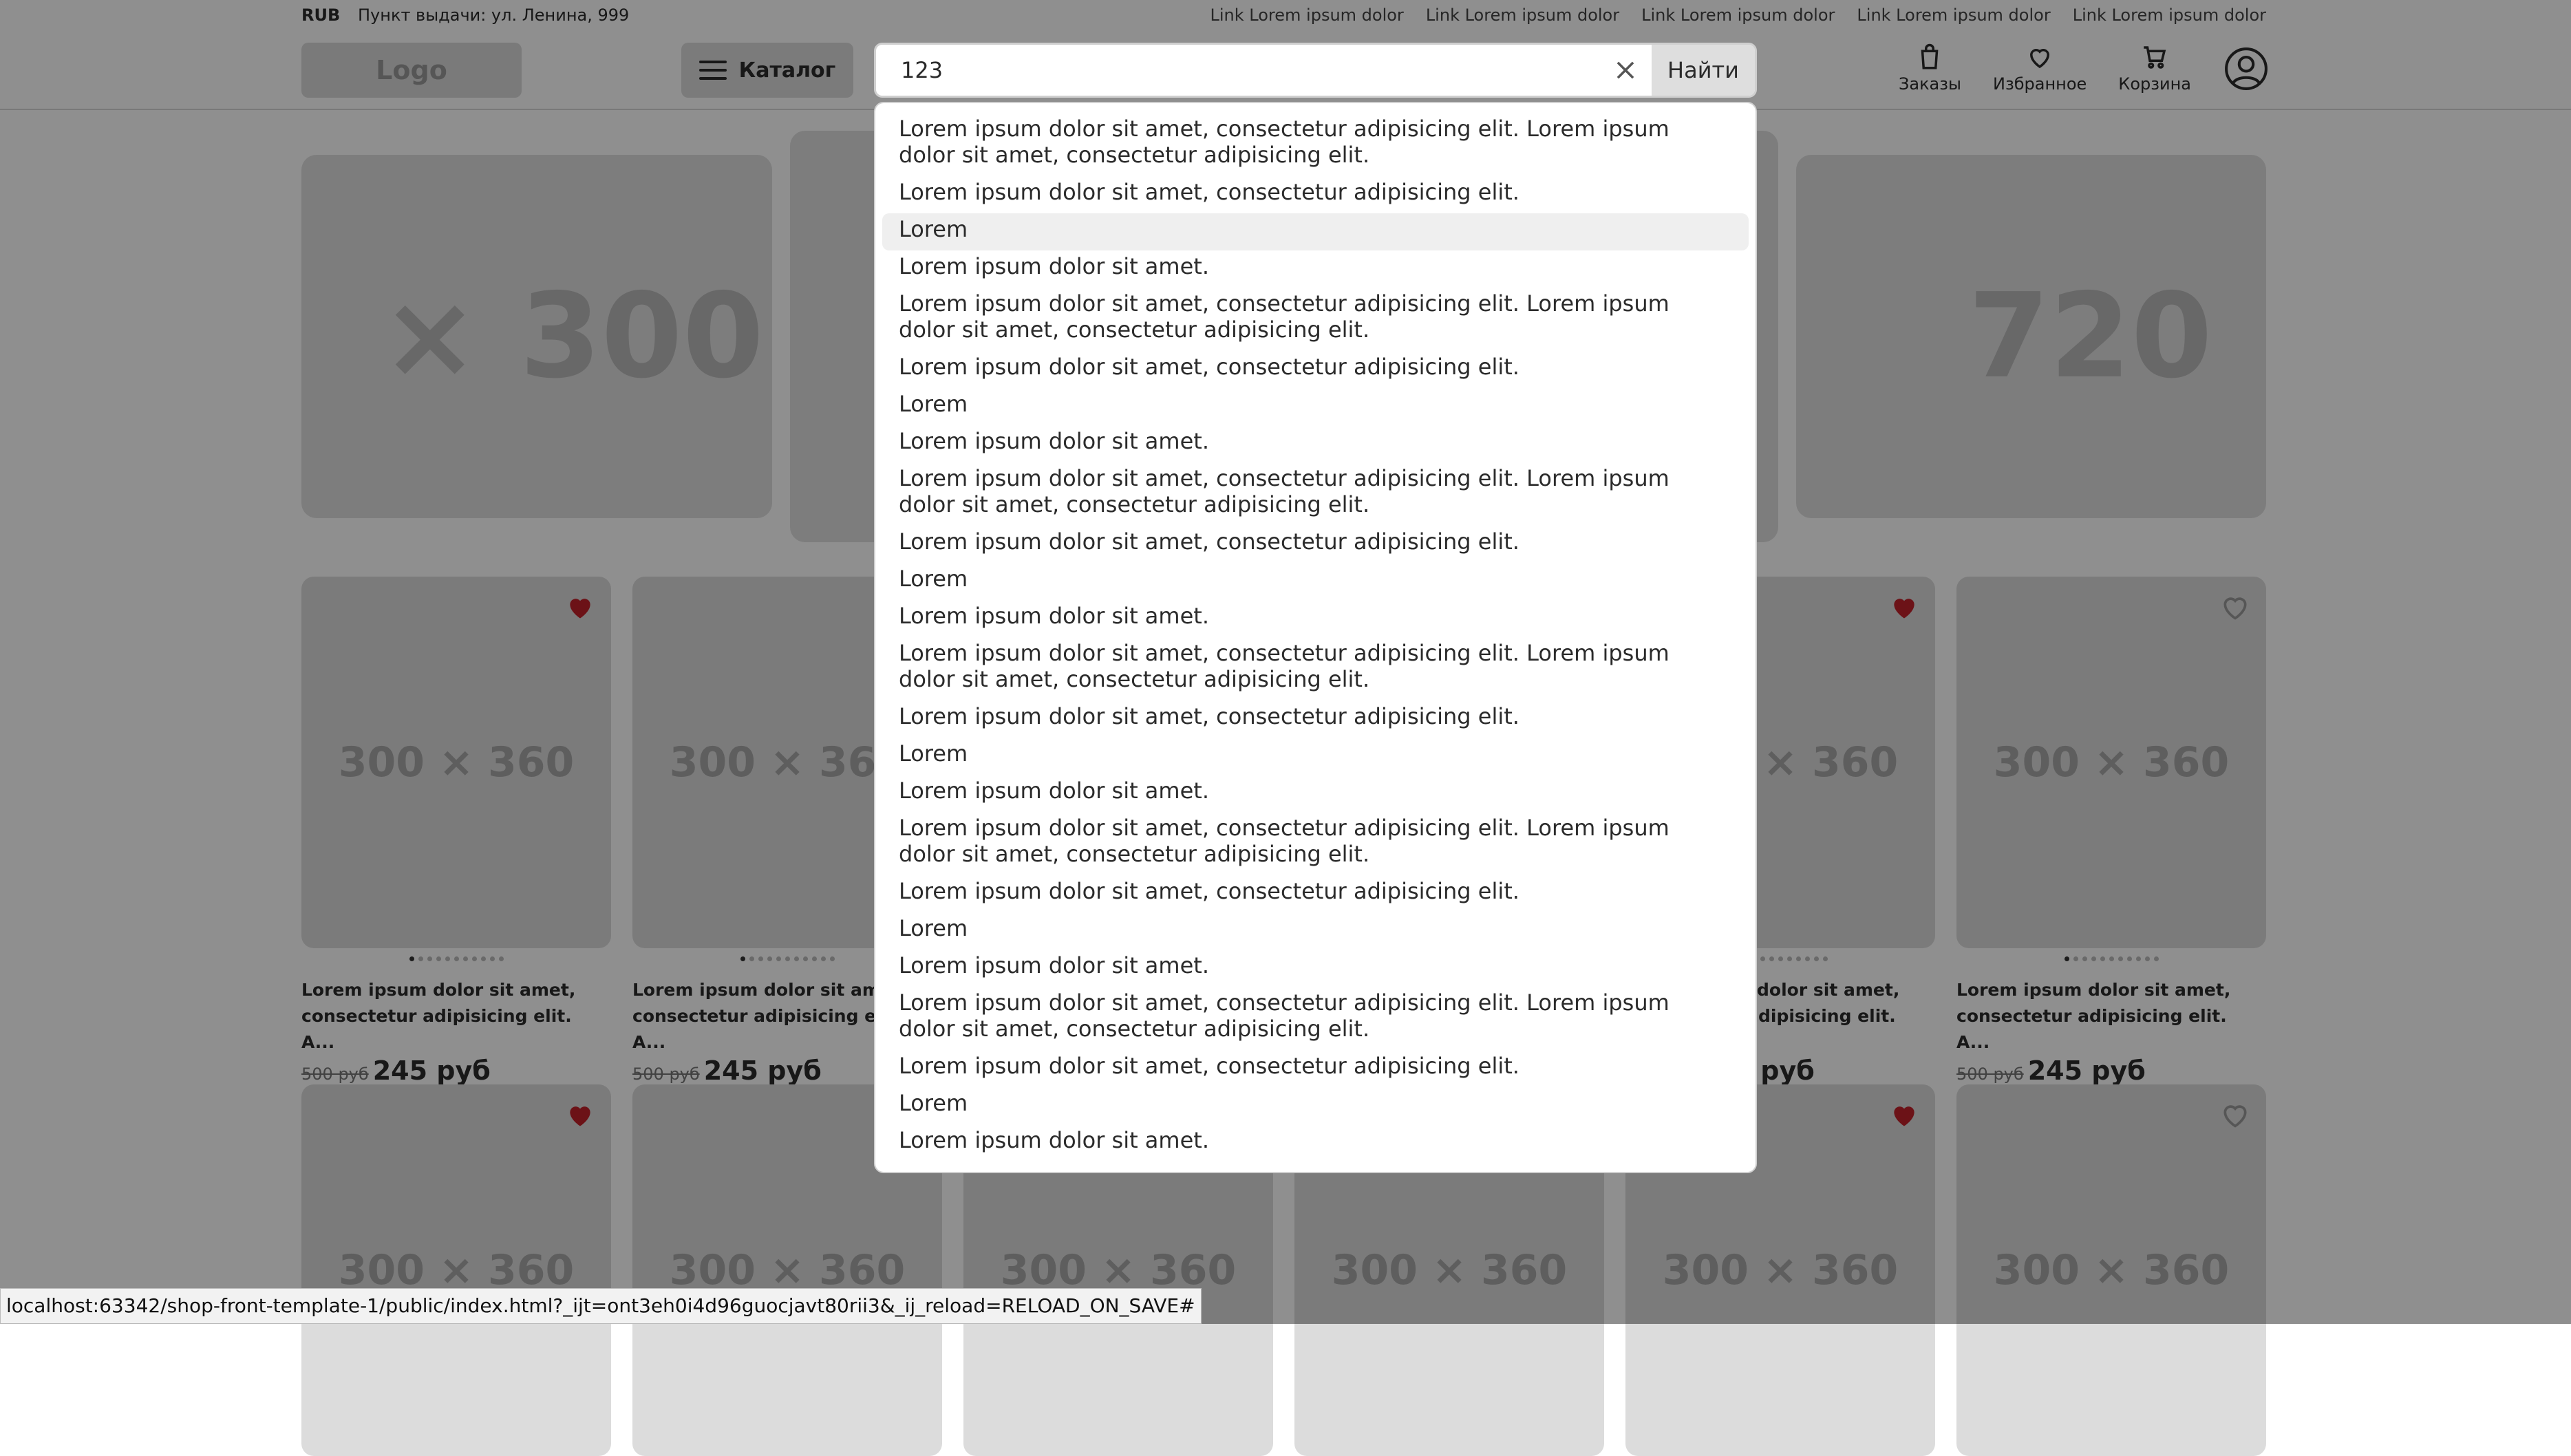 This screenshot has width=2571, height=1456. What do you see at coordinates (1704, 70) in the screenshot?
I see `search-button: Найти` at bounding box center [1704, 70].